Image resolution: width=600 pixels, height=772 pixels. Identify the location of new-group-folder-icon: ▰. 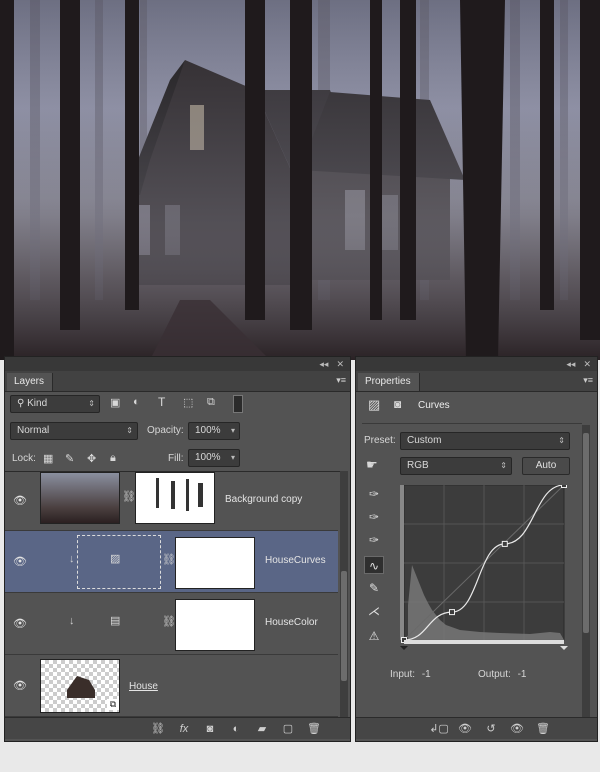
(262, 728).